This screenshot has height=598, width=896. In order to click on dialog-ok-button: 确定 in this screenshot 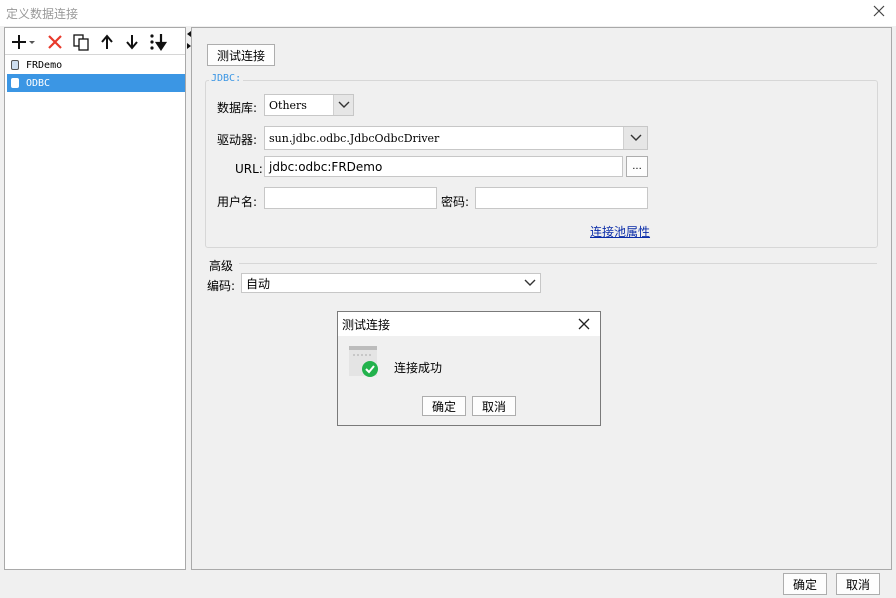, I will do `click(444, 406)`.